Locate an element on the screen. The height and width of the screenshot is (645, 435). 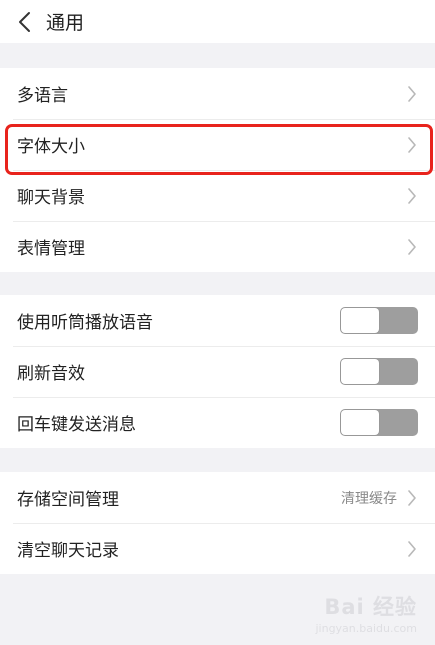
earpiece-toggle is located at coordinates (379, 320).